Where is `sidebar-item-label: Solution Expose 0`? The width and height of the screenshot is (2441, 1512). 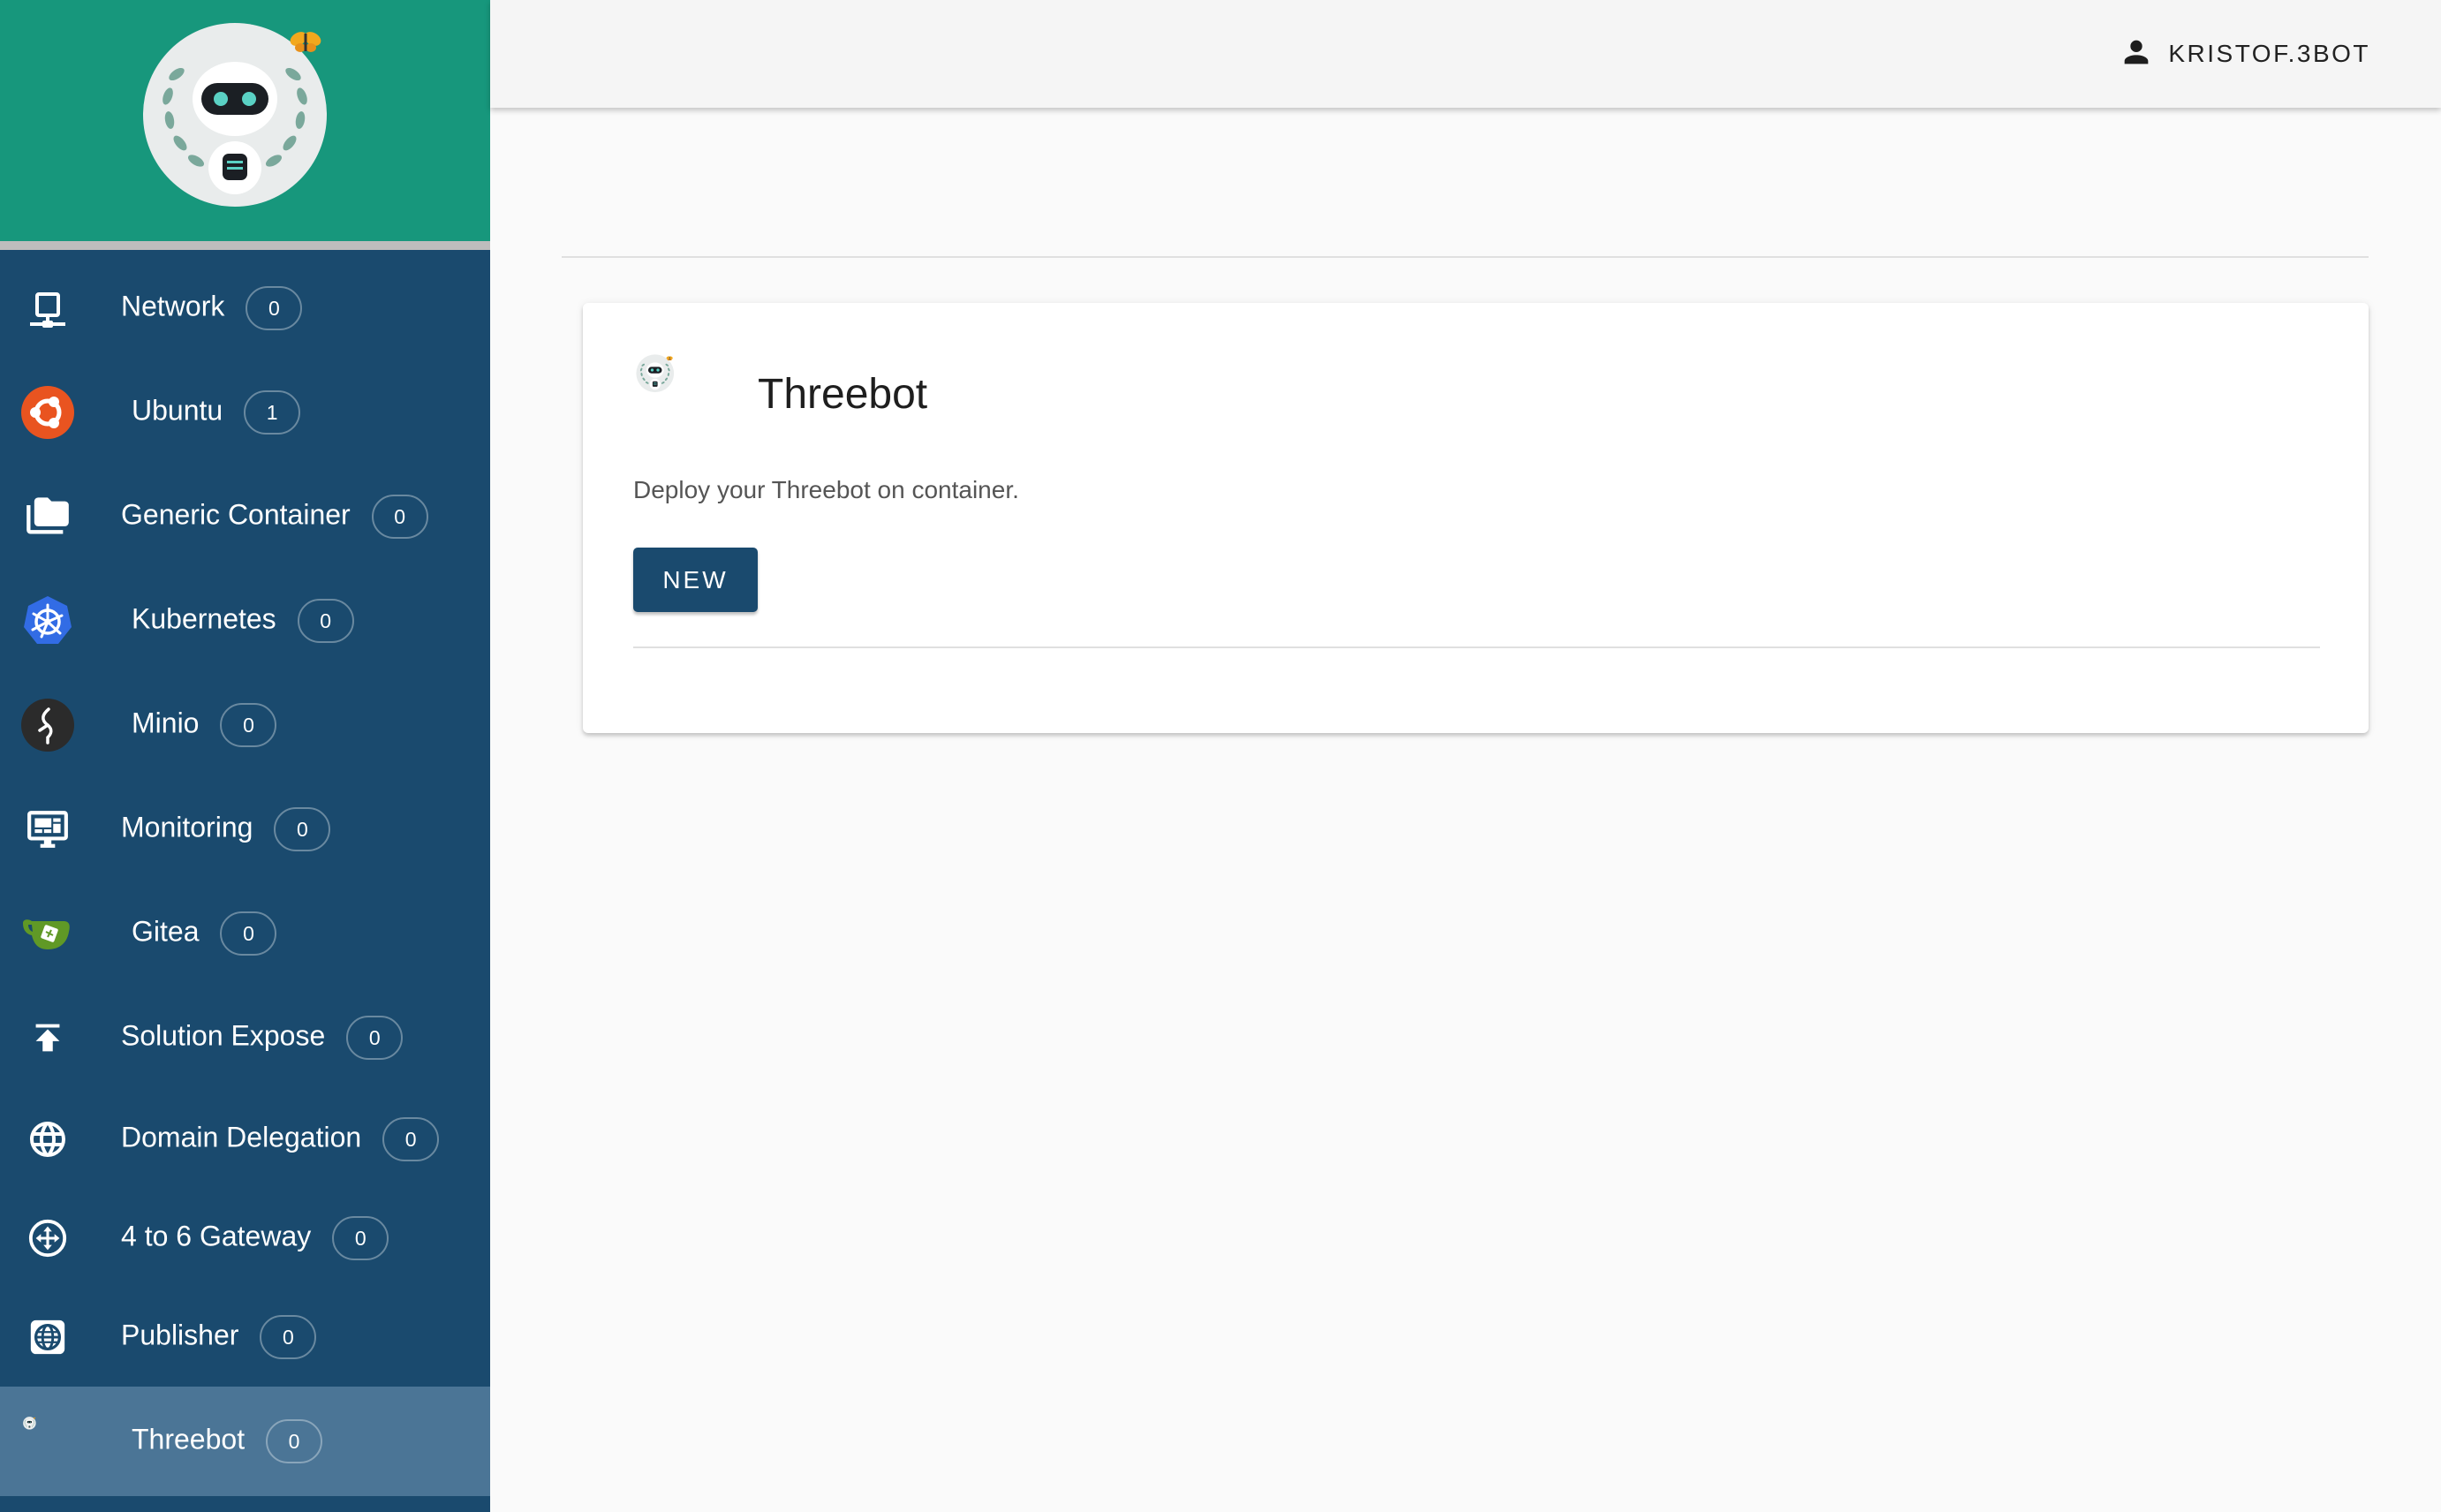
sidebar-item-label: Solution Expose 0 is located at coordinates (262, 1038).